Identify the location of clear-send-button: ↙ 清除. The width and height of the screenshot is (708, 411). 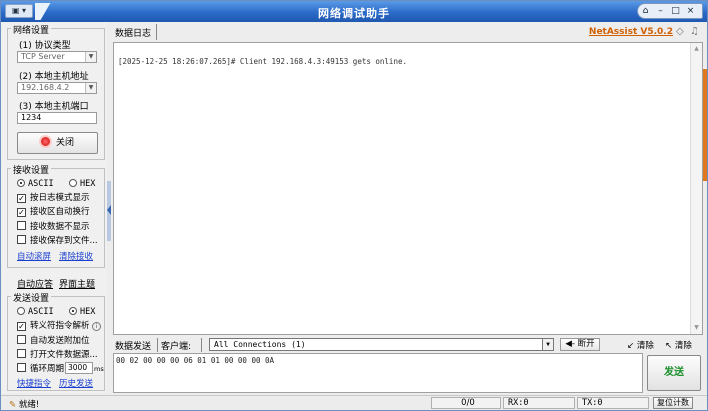
(640, 345).